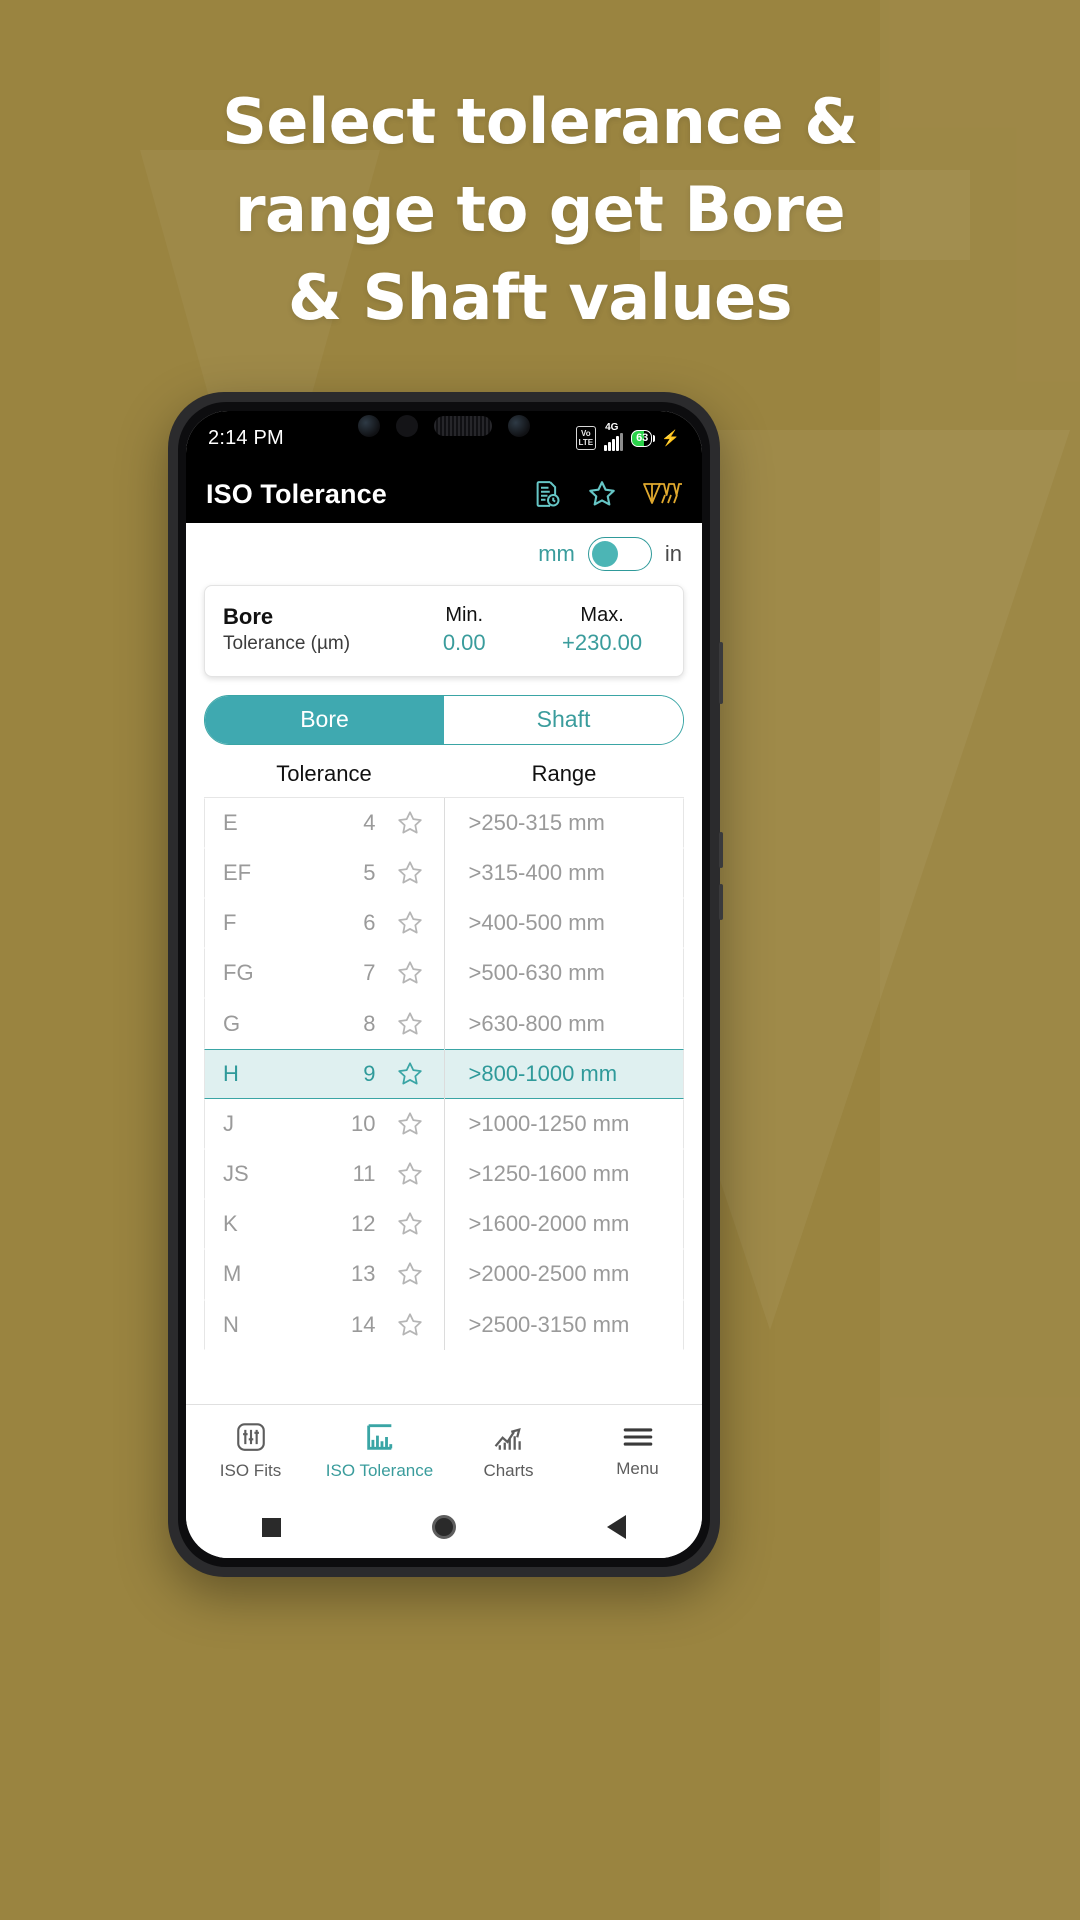 This screenshot has width=1080, height=1920. What do you see at coordinates (564, 873) in the screenshot?
I see `range-row: >315-400 mm` at bounding box center [564, 873].